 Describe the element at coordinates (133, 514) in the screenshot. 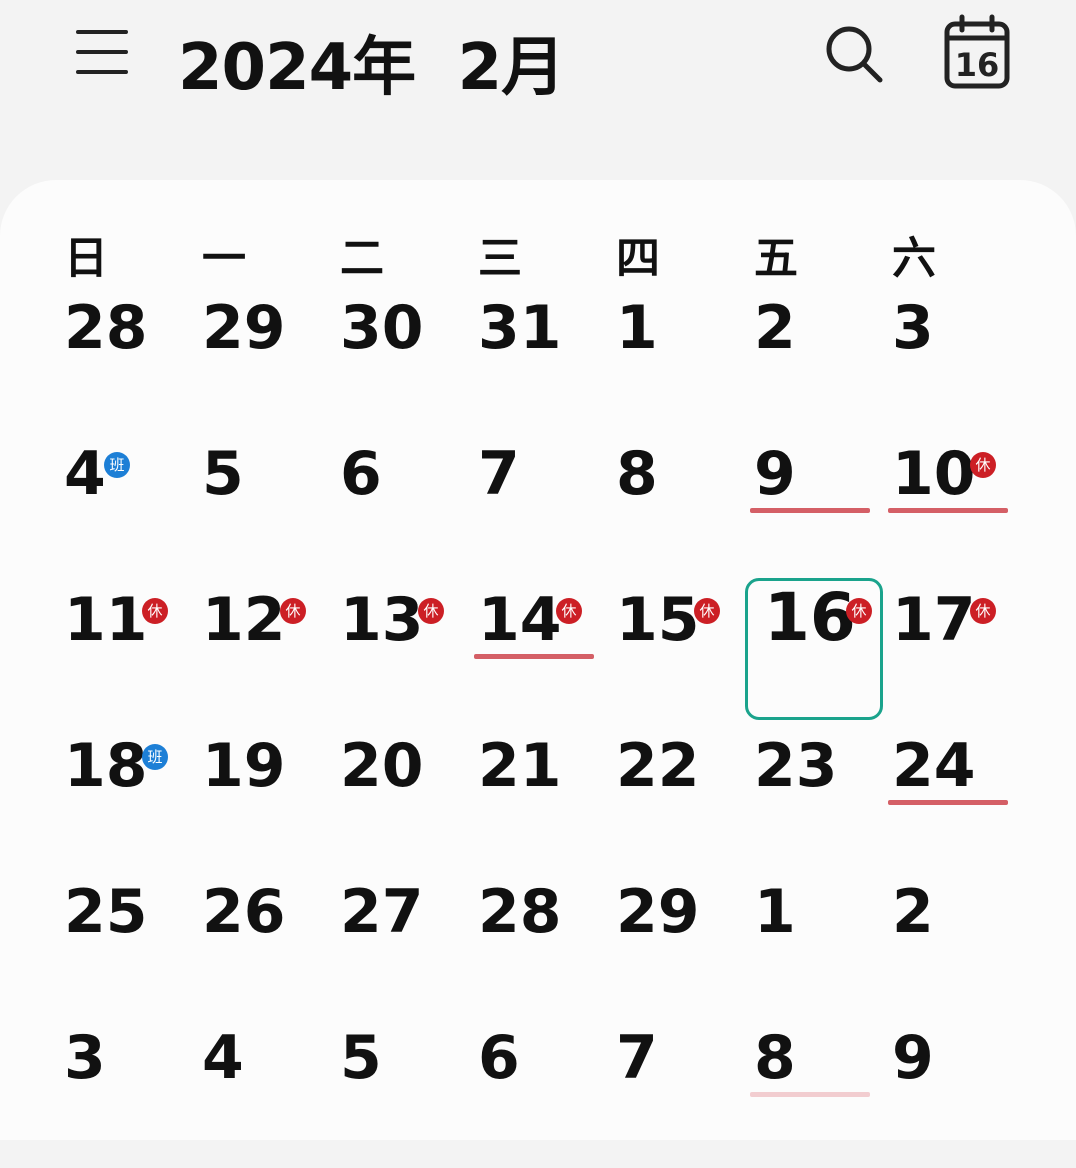

I see `day-cell: 4班` at that location.